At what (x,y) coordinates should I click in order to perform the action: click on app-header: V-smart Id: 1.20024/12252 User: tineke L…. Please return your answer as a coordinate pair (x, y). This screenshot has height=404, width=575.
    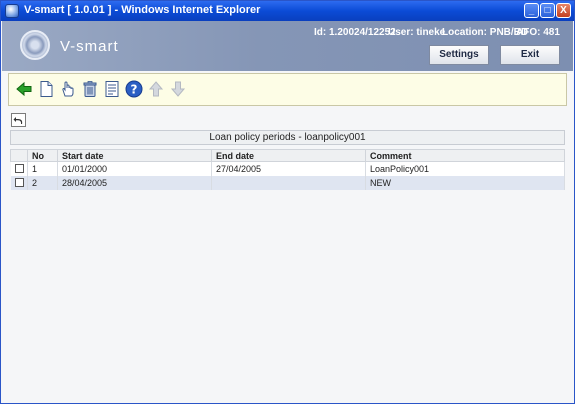
    Looking at the image, I should click on (287, 46).